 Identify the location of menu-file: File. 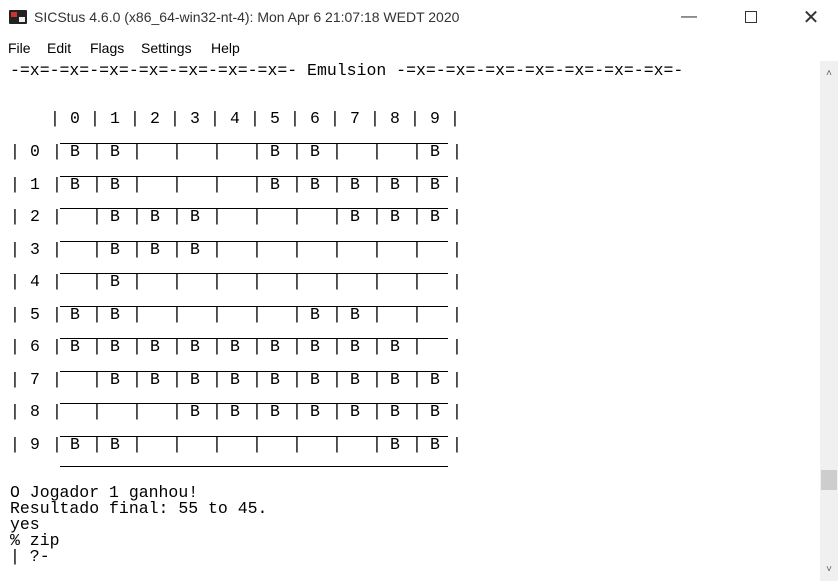
(19, 48).